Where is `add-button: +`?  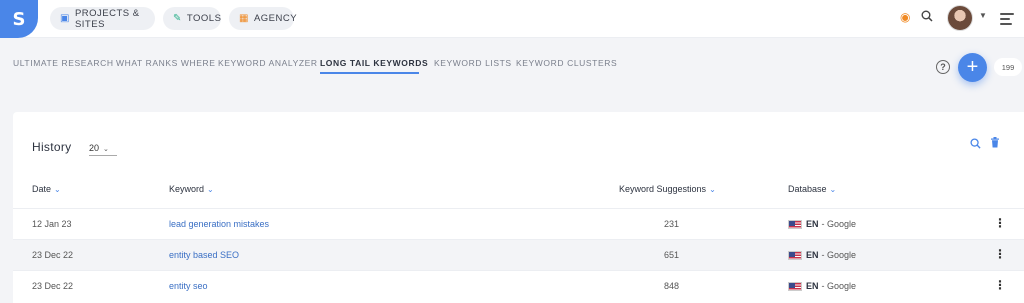 add-button: + is located at coordinates (972, 67).